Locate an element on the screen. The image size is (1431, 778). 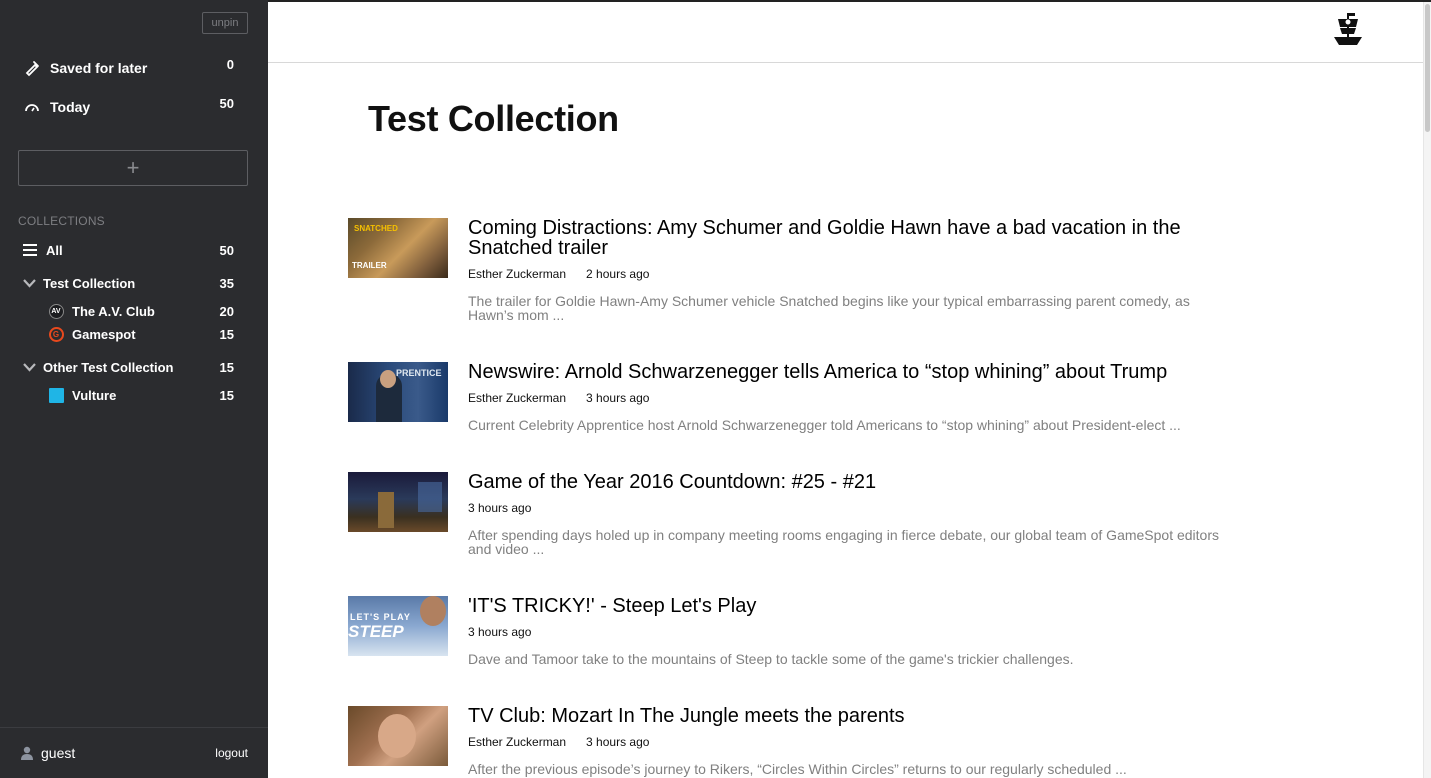
collection-test-collection: Test Collection 35 is located at coordinates (128, 283).